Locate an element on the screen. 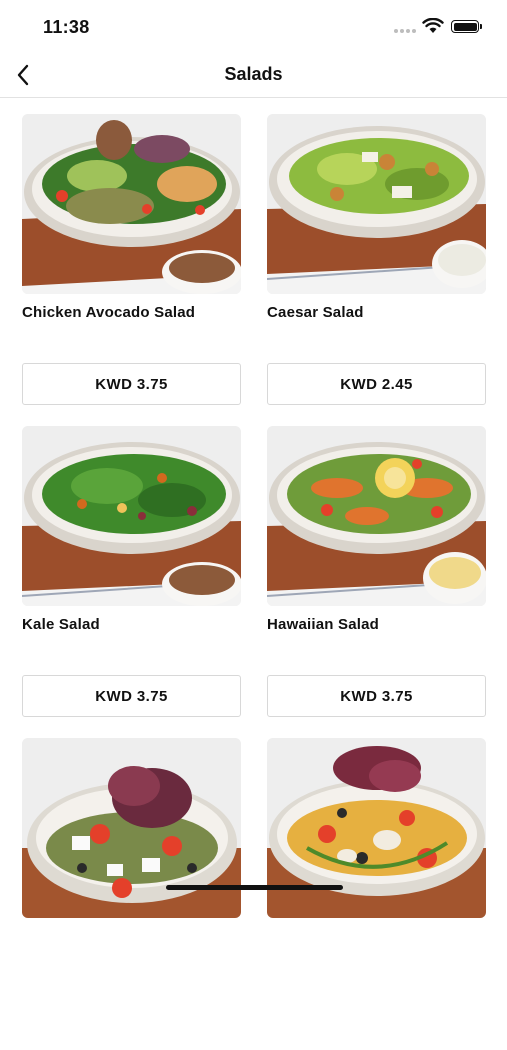  product-card: Kale Salad KWD 3.75 is located at coordinates (131, 582).